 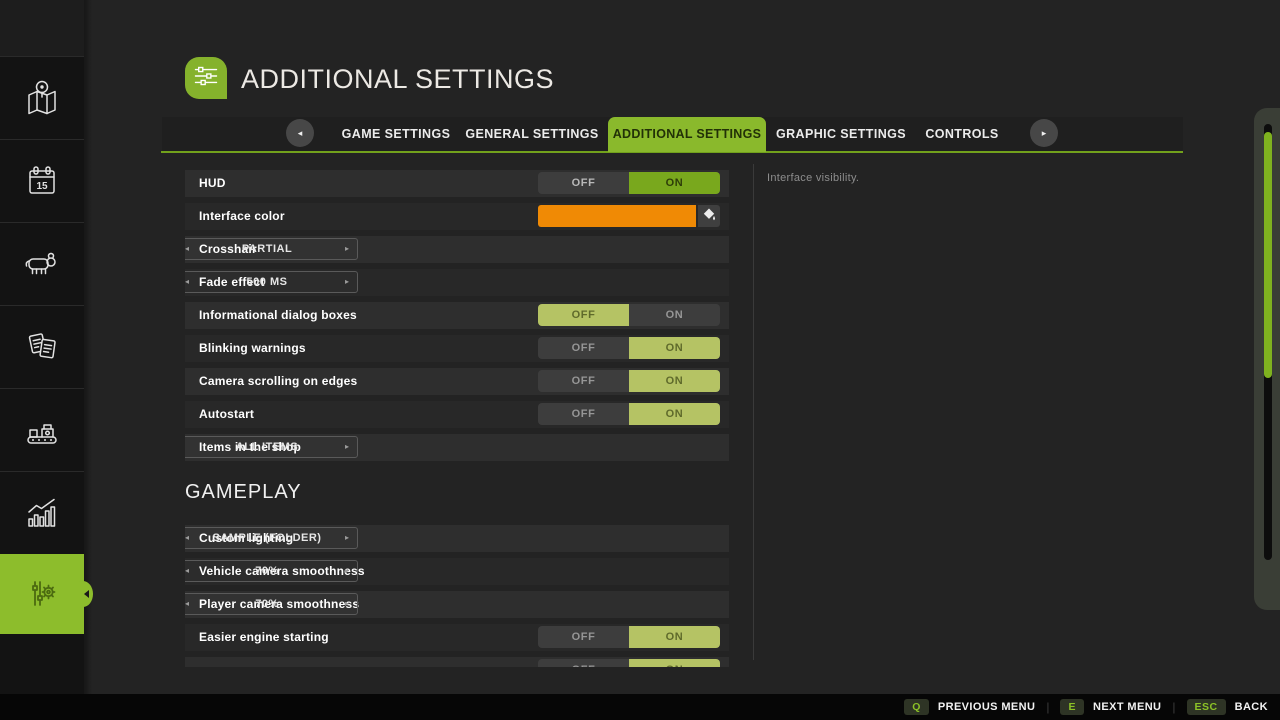 I want to click on sidebar-item-calendar: 15, so click(x=42, y=181).